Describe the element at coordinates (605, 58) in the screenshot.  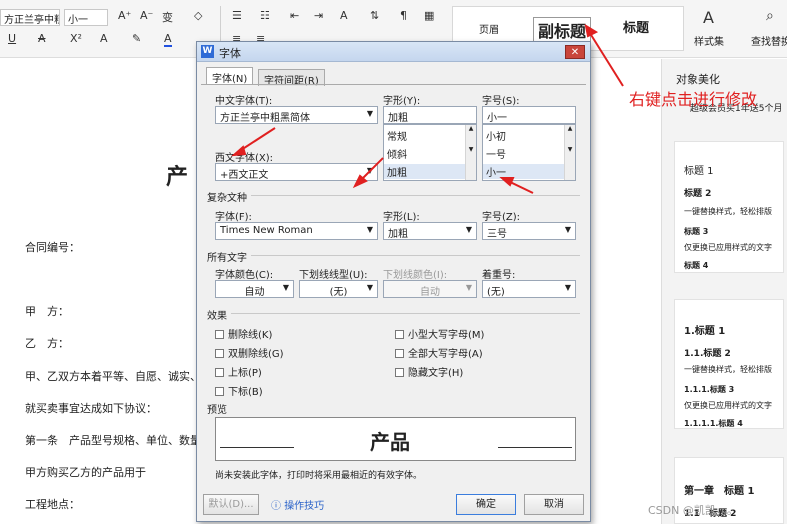
I see `arrow-line` at that location.